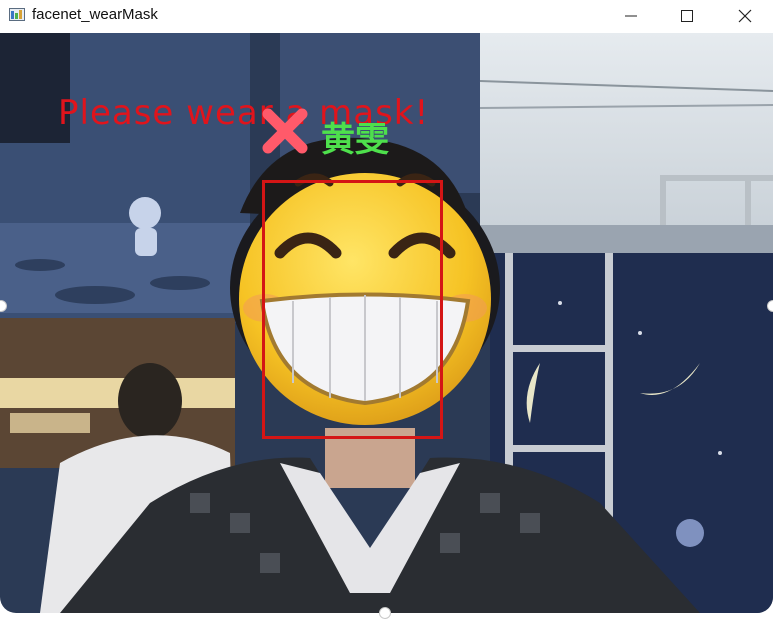 The image size is (773, 619). Describe the element at coordinates (386, 16) in the screenshot. I see `title-bar: facenet_wearMask` at that location.